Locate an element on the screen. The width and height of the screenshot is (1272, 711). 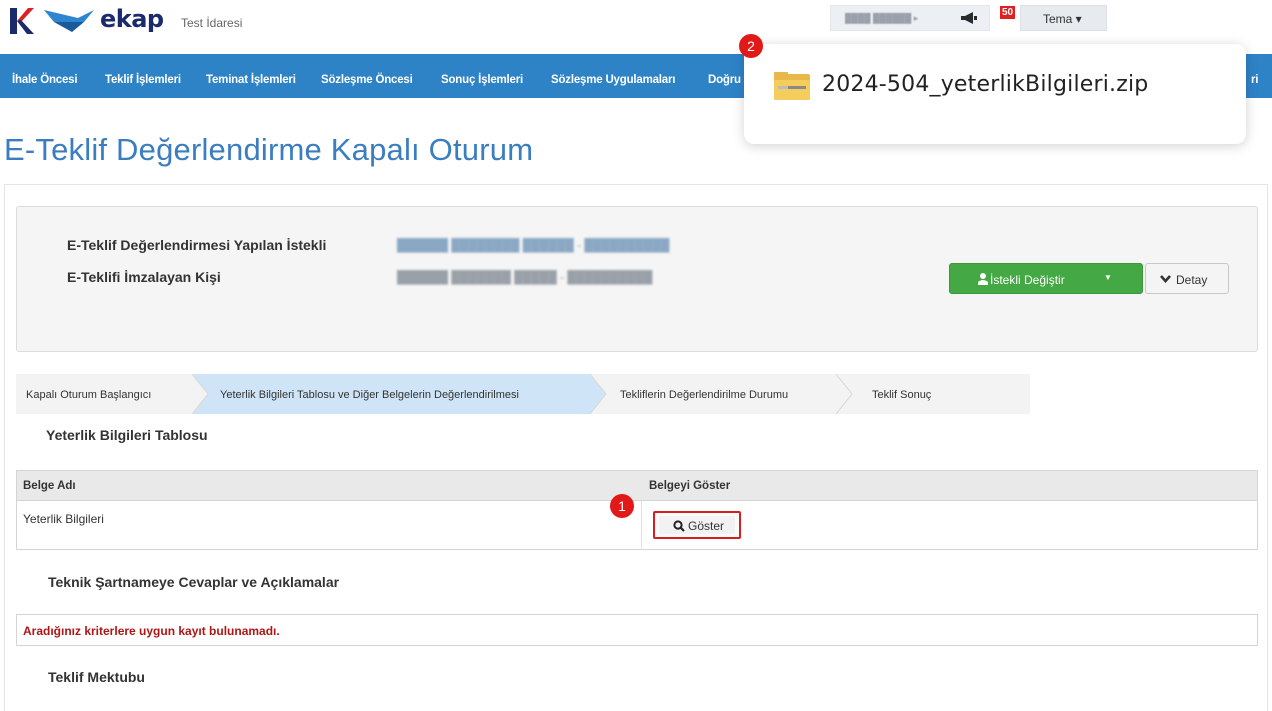
col-belgeyi-goster: Belgeyi Göster is located at coordinates (690, 486).